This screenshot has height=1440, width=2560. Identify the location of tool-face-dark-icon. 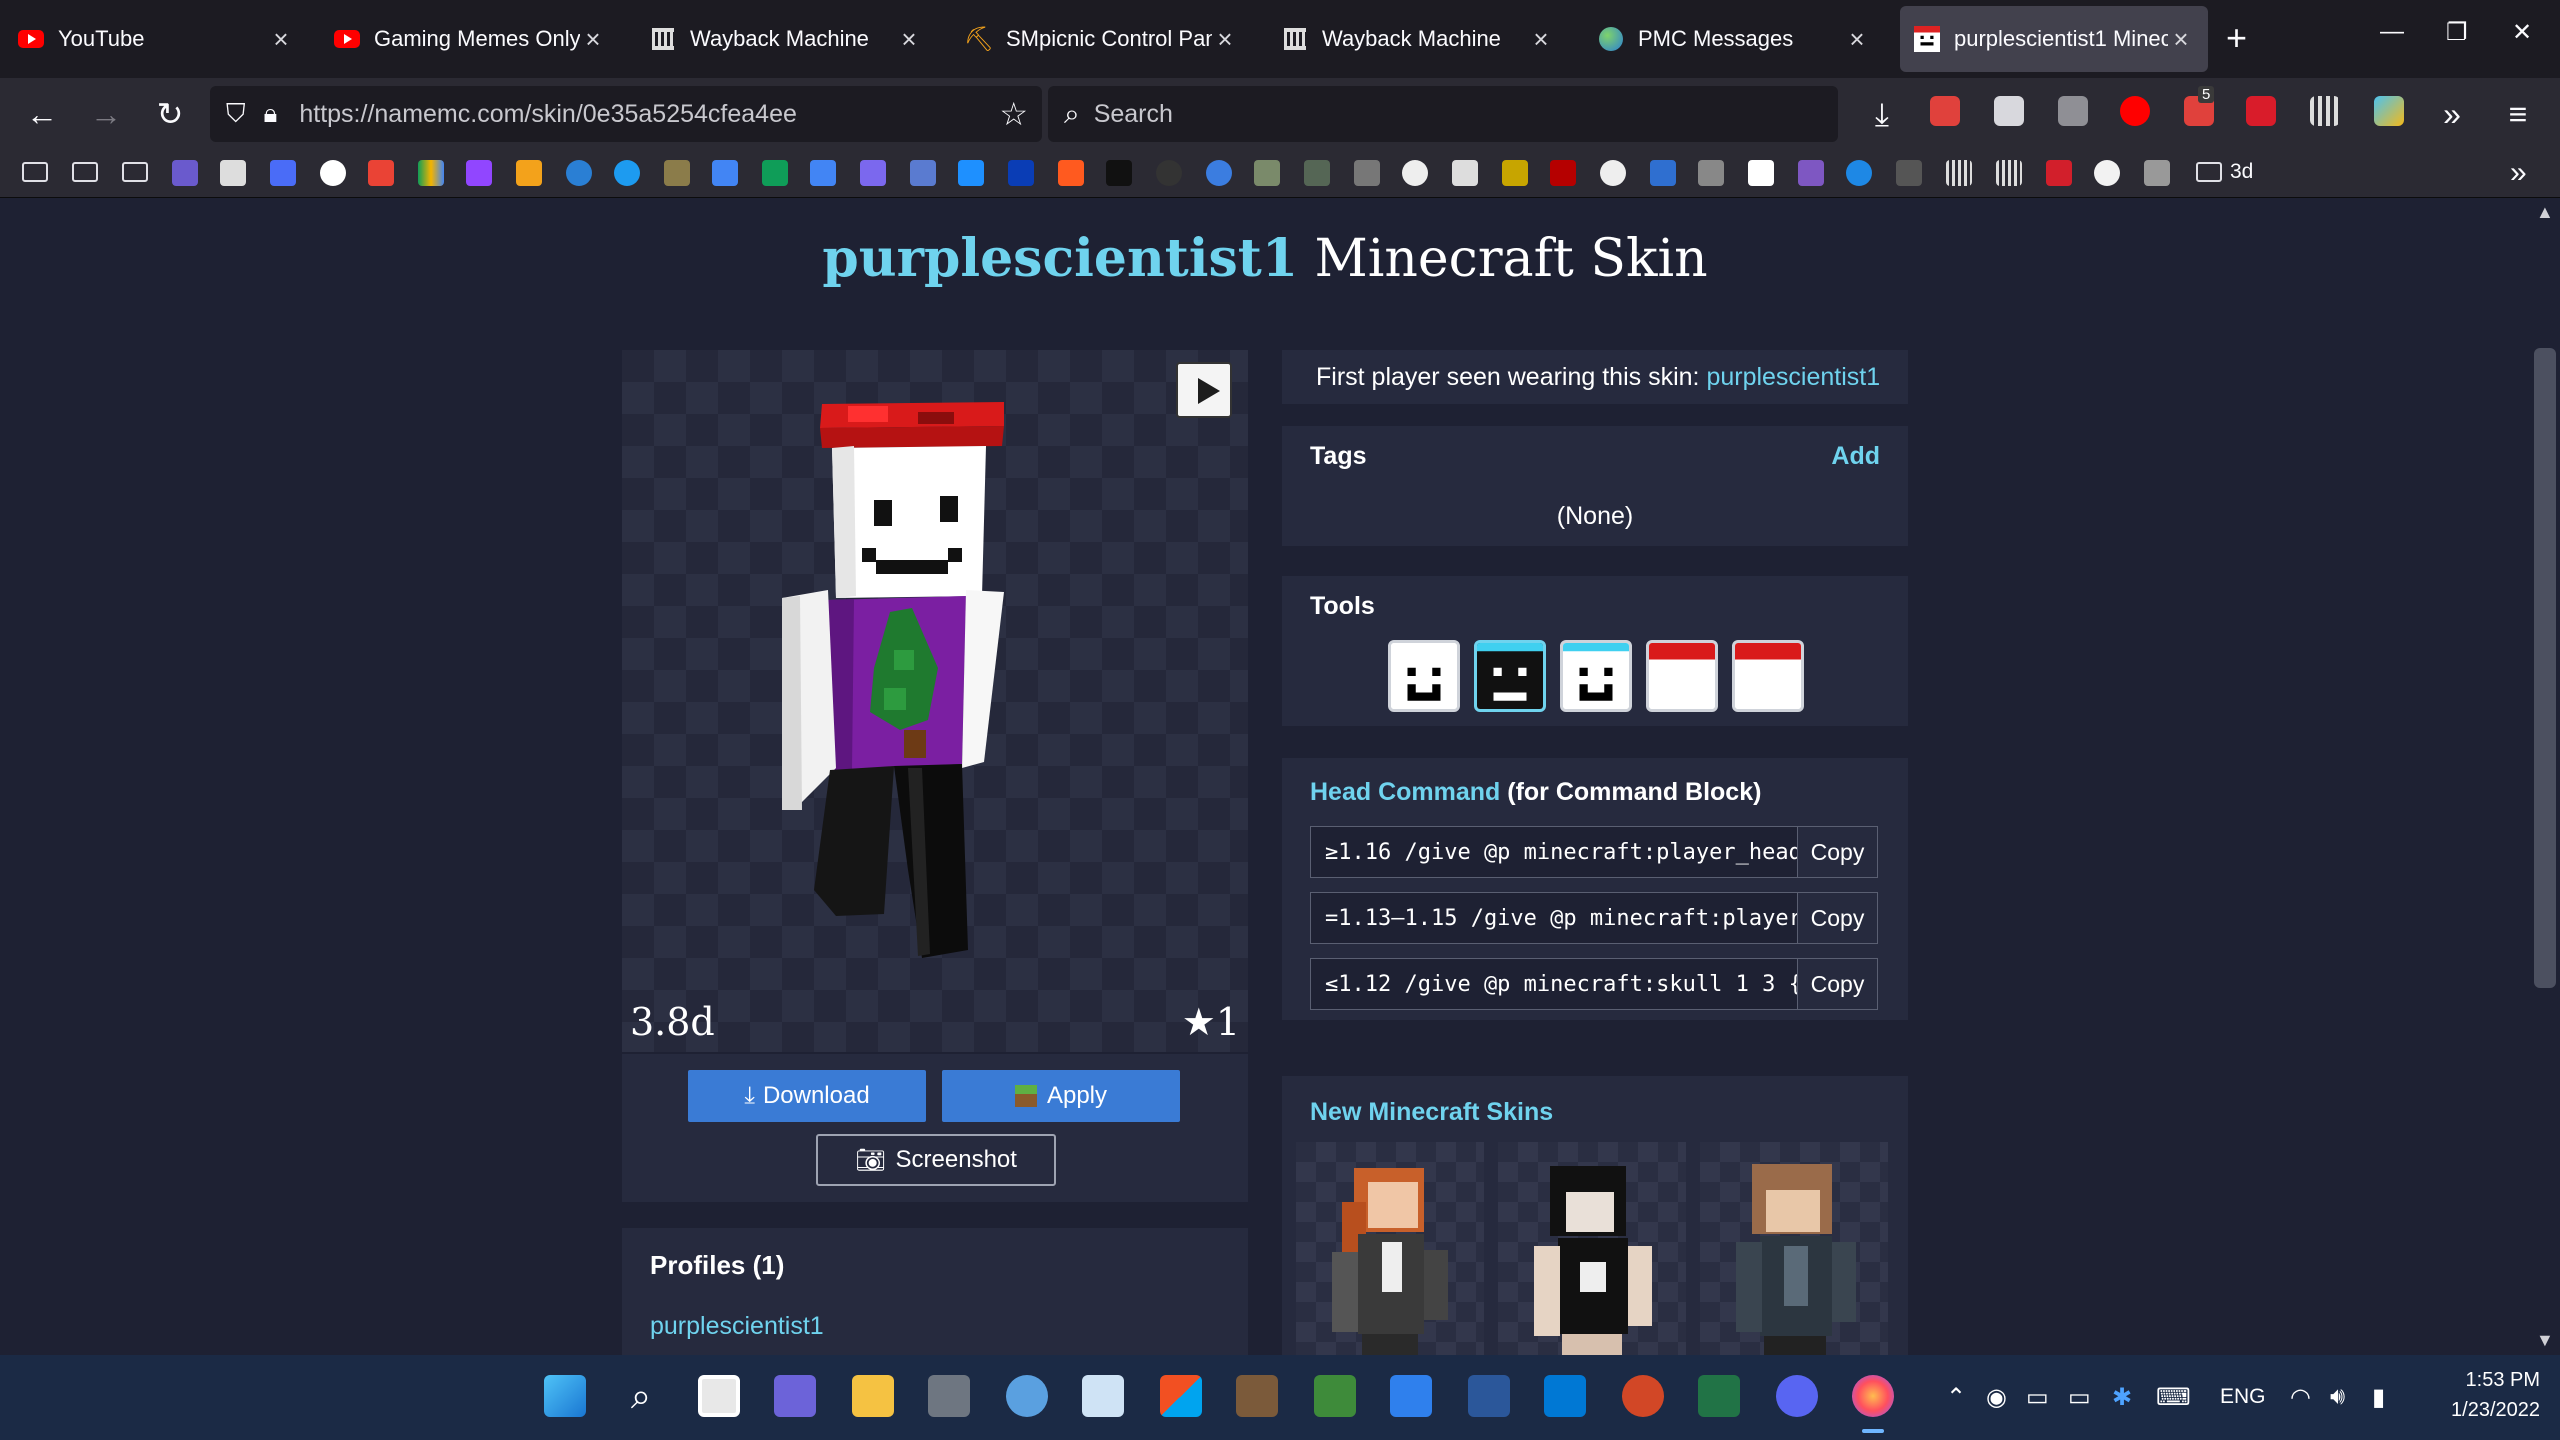
(1510, 676).